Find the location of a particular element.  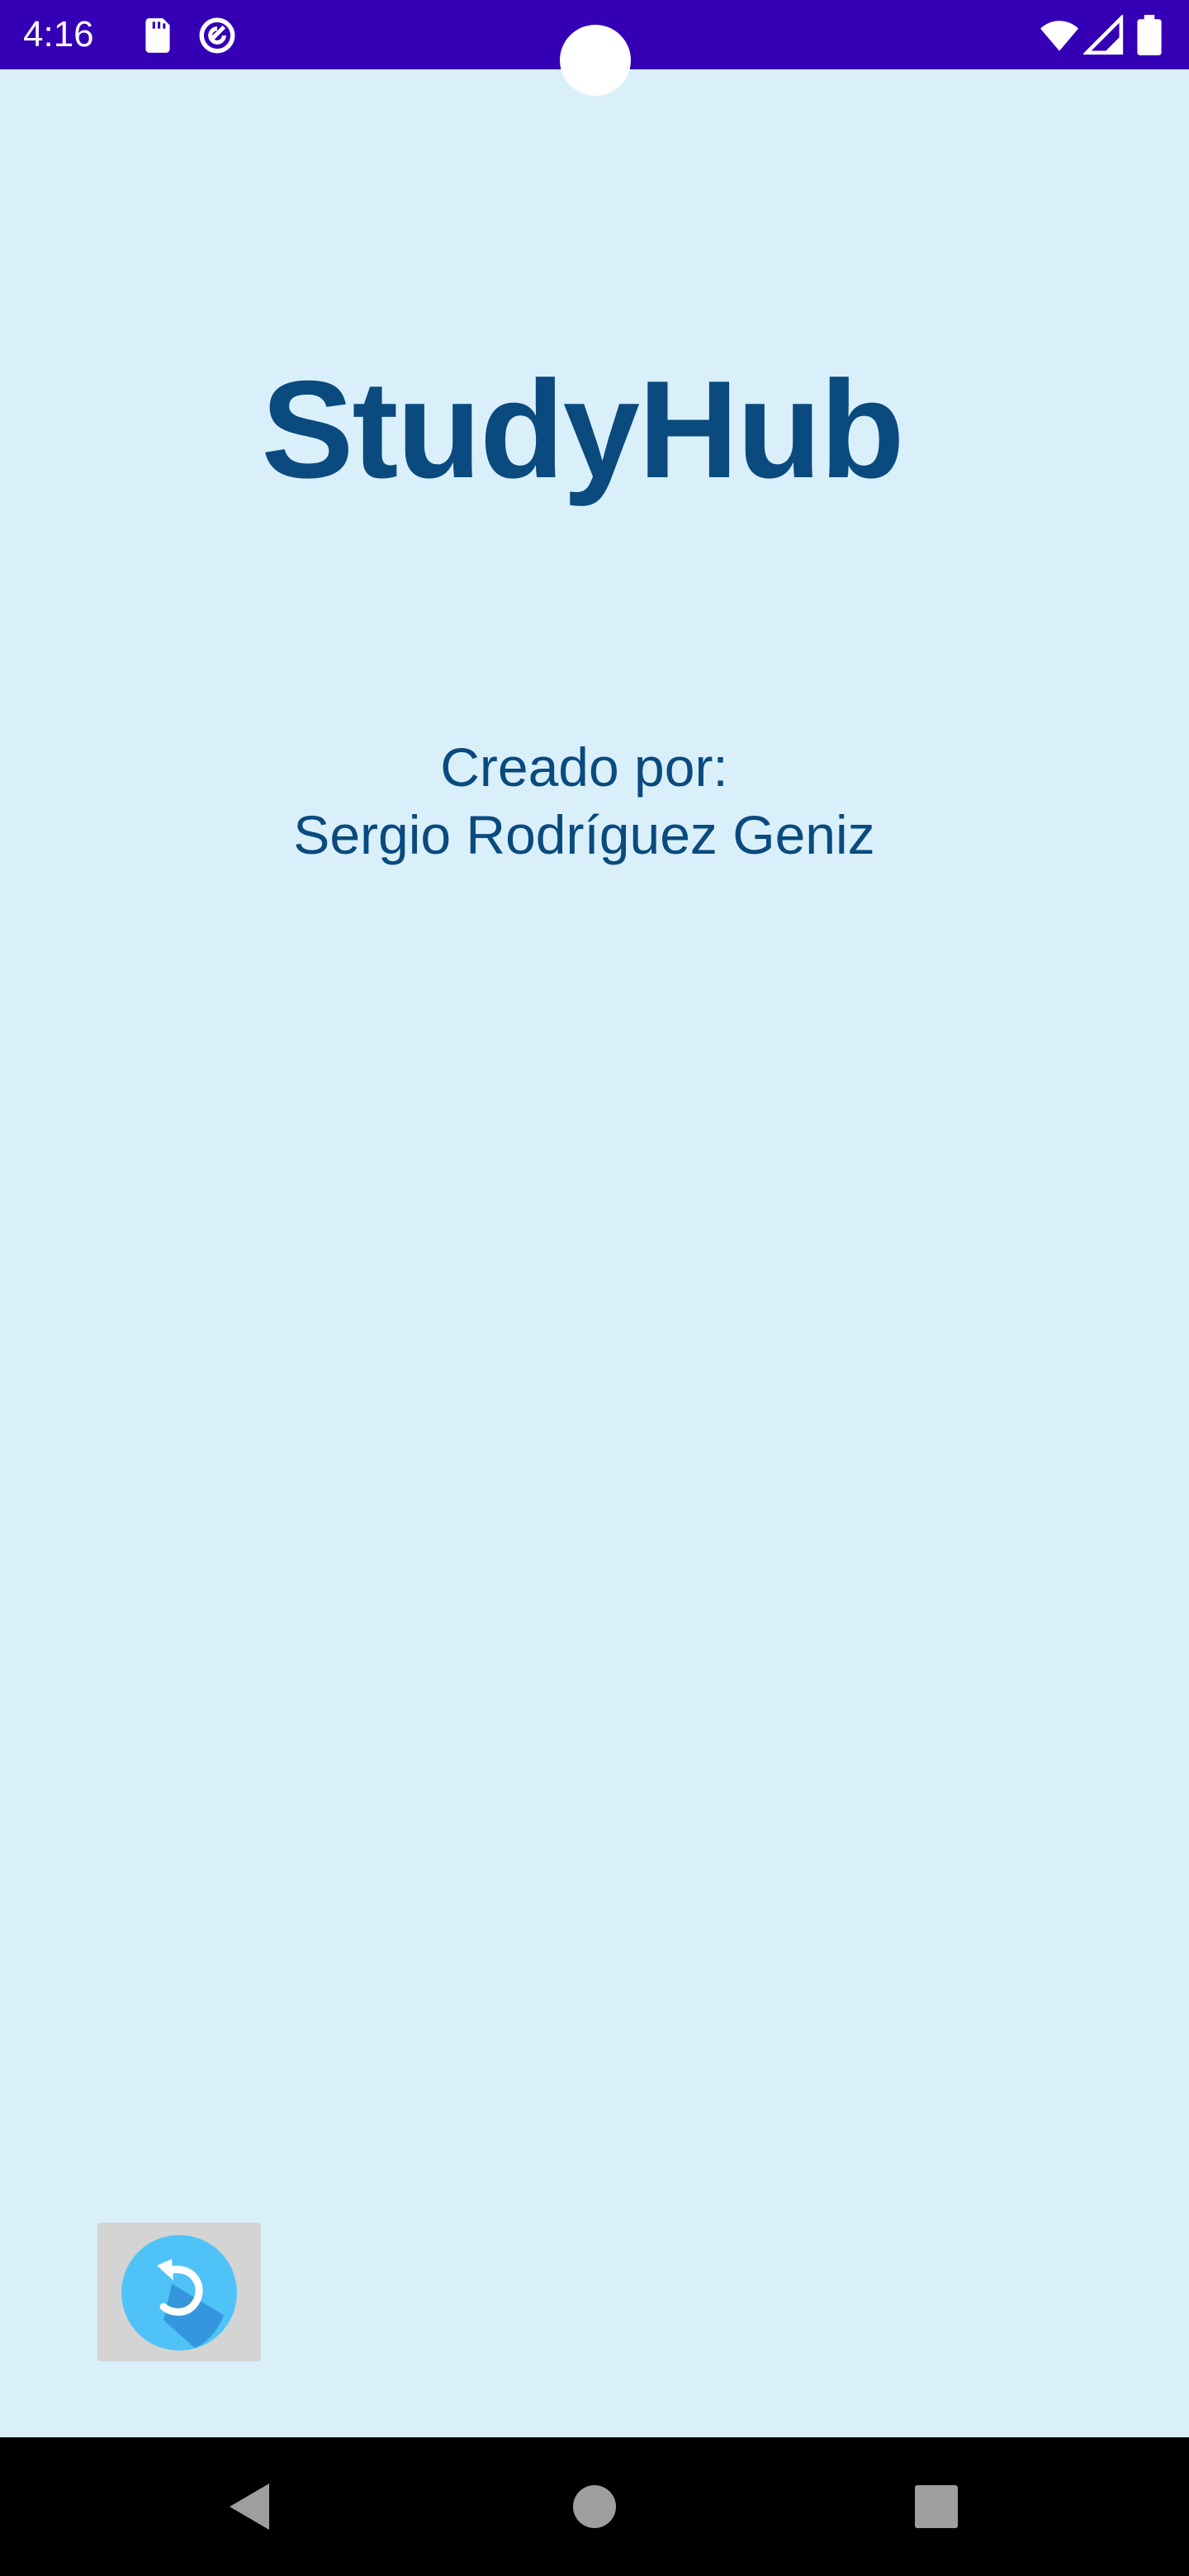

author-name: Sergio Rodríguez Geniz is located at coordinates (584, 834).